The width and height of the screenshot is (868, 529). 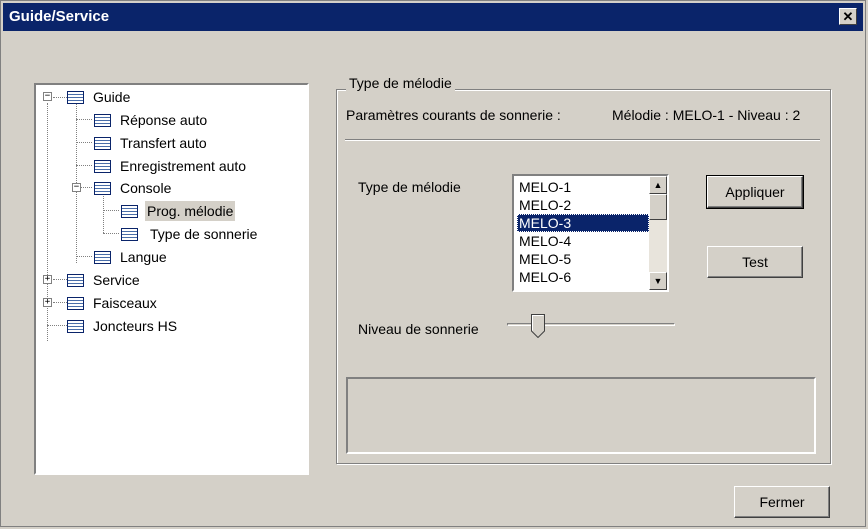 I want to click on melody-type-label: Type de mélodie, so click(x=409, y=187).